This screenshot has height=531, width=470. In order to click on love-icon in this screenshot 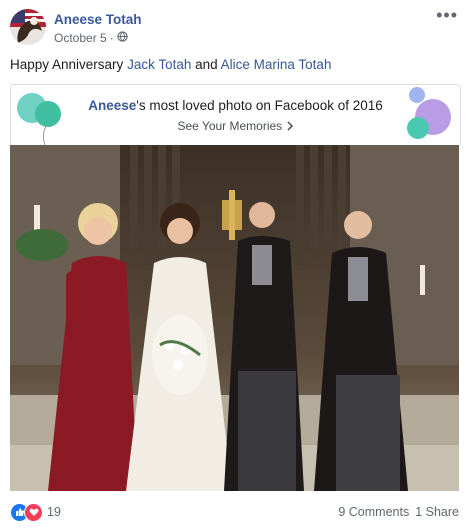, I will do `click(33, 512)`.